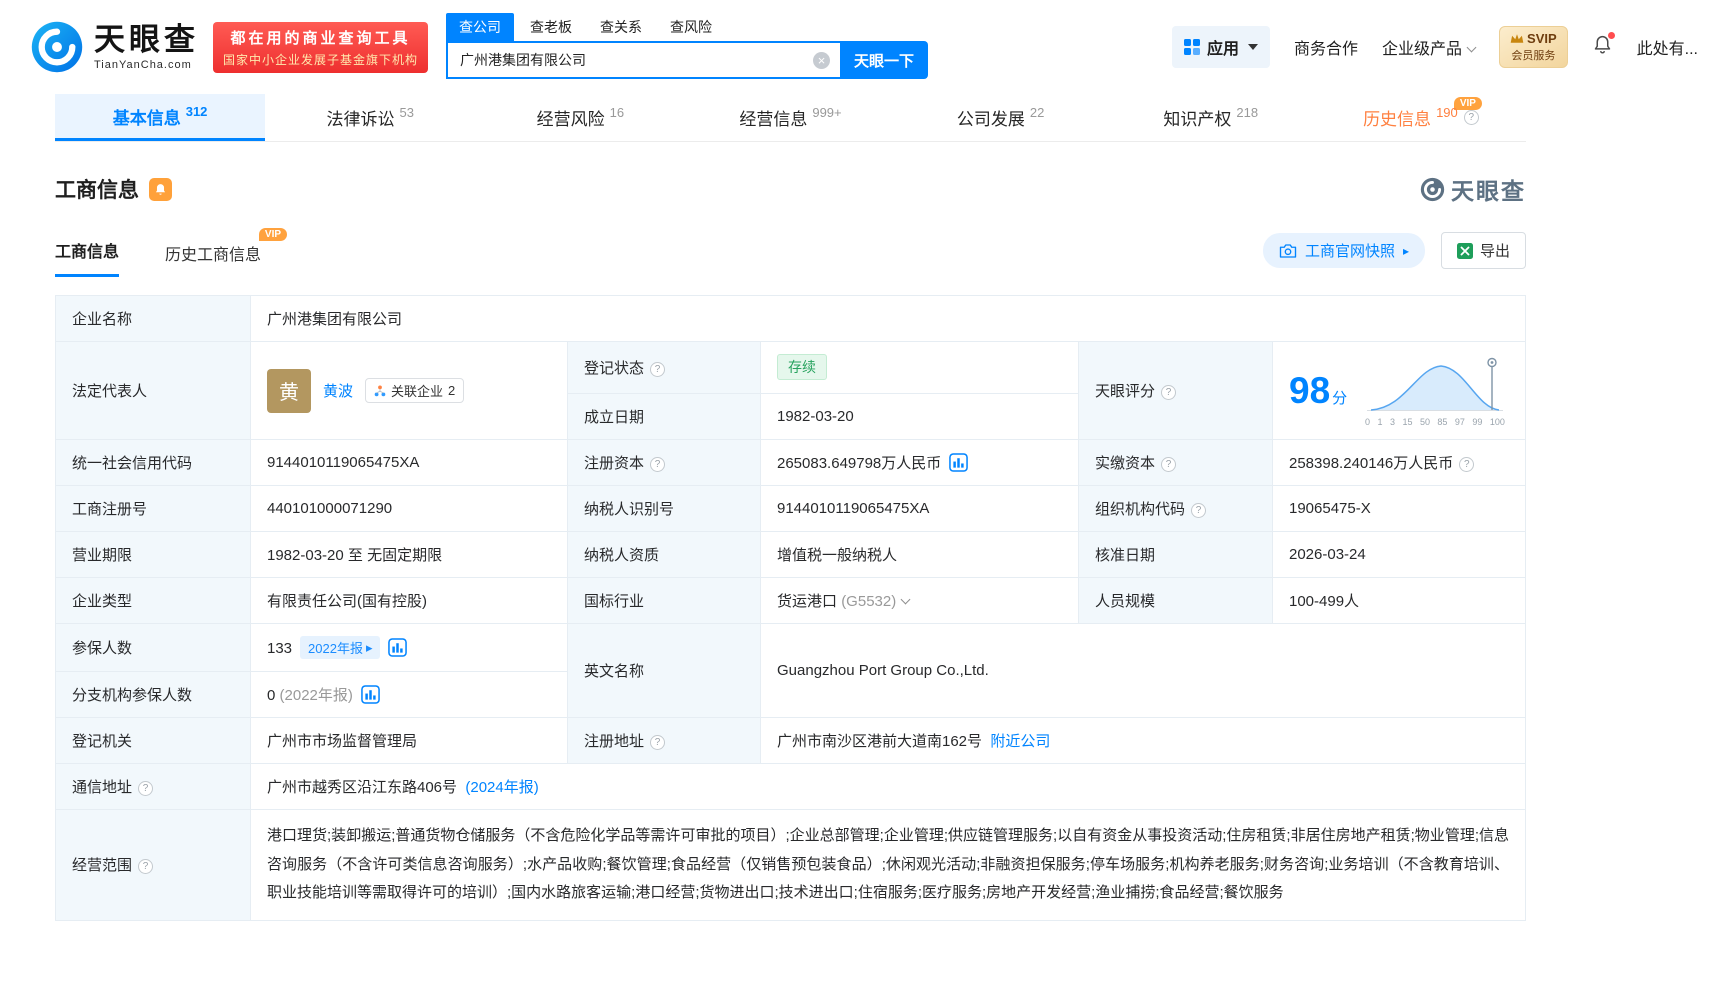 Image resolution: width=1728 pixels, height=1008 pixels. Describe the element at coordinates (409, 508) in the screenshot. I see `value-registration-number: 440101000071290` at that location.